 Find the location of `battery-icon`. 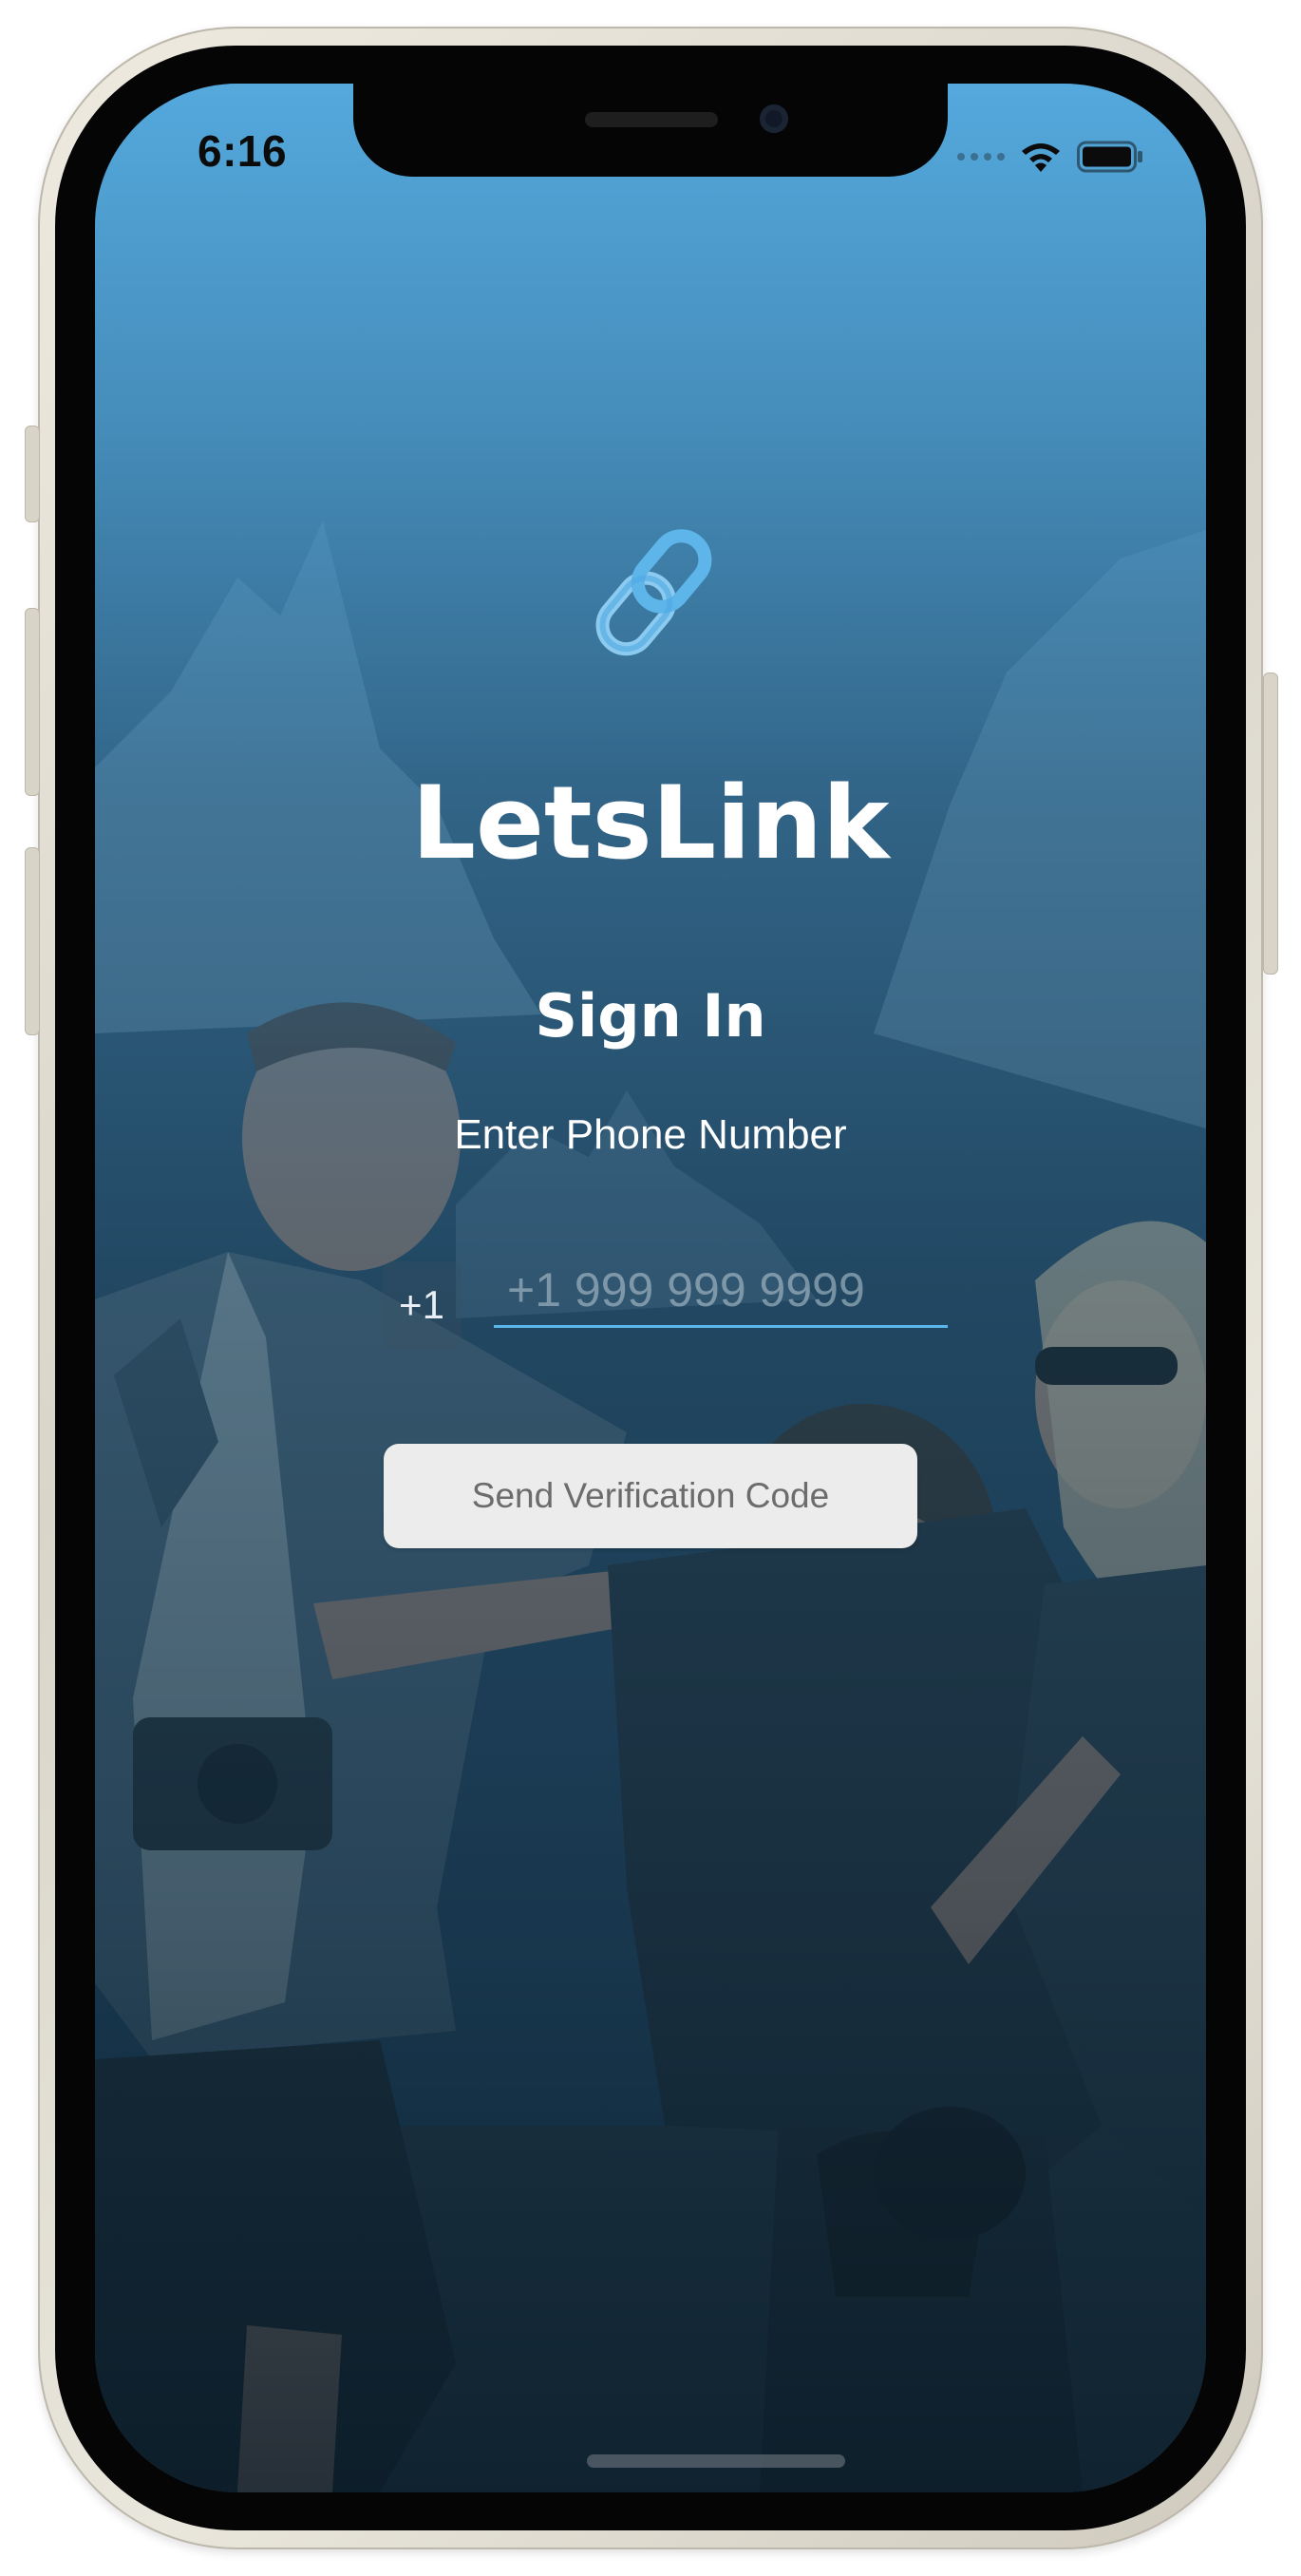

battery-icon is located at coordinates (1110, 157).